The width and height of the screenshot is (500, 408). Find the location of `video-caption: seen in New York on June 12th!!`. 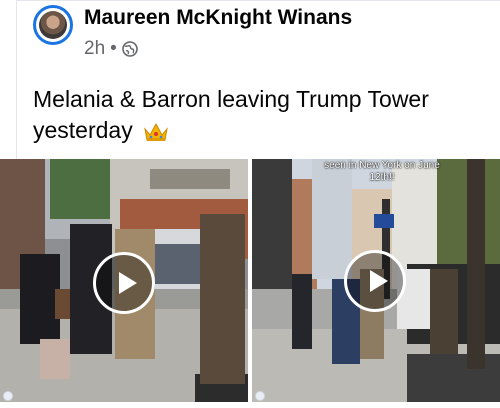

video-caption: seen in New York on June 12th!! is located at coordinates (382, 172).